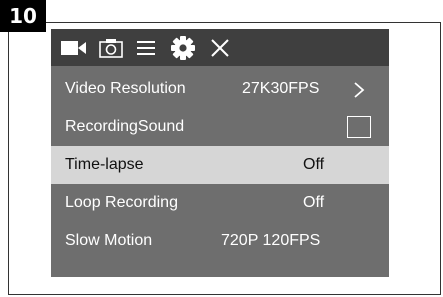 This screenshot has height=297, width=443. What do you see at coordinates (109, 240) in the screenshot?
I see `menu-item-label: Slow Motion` at bounding box center [109, 240].